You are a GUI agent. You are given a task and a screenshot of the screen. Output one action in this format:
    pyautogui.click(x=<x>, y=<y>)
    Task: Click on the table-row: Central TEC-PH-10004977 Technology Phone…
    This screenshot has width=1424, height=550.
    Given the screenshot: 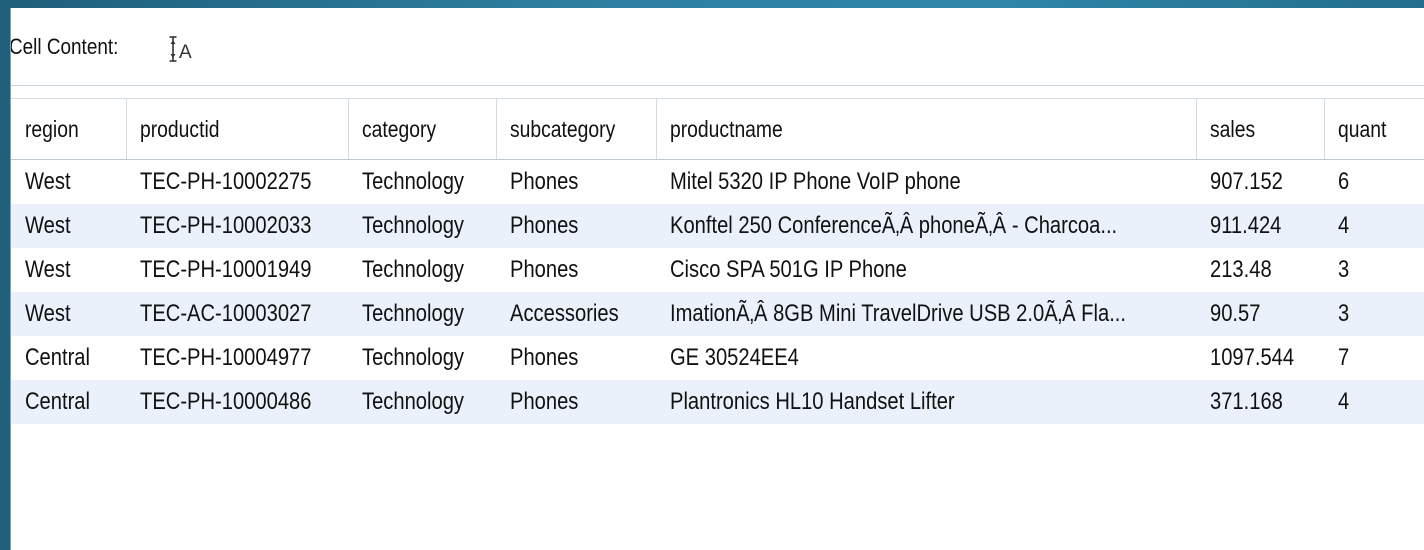 What is the action you would take?
    pyautogui.click(x=717, y=358)
    